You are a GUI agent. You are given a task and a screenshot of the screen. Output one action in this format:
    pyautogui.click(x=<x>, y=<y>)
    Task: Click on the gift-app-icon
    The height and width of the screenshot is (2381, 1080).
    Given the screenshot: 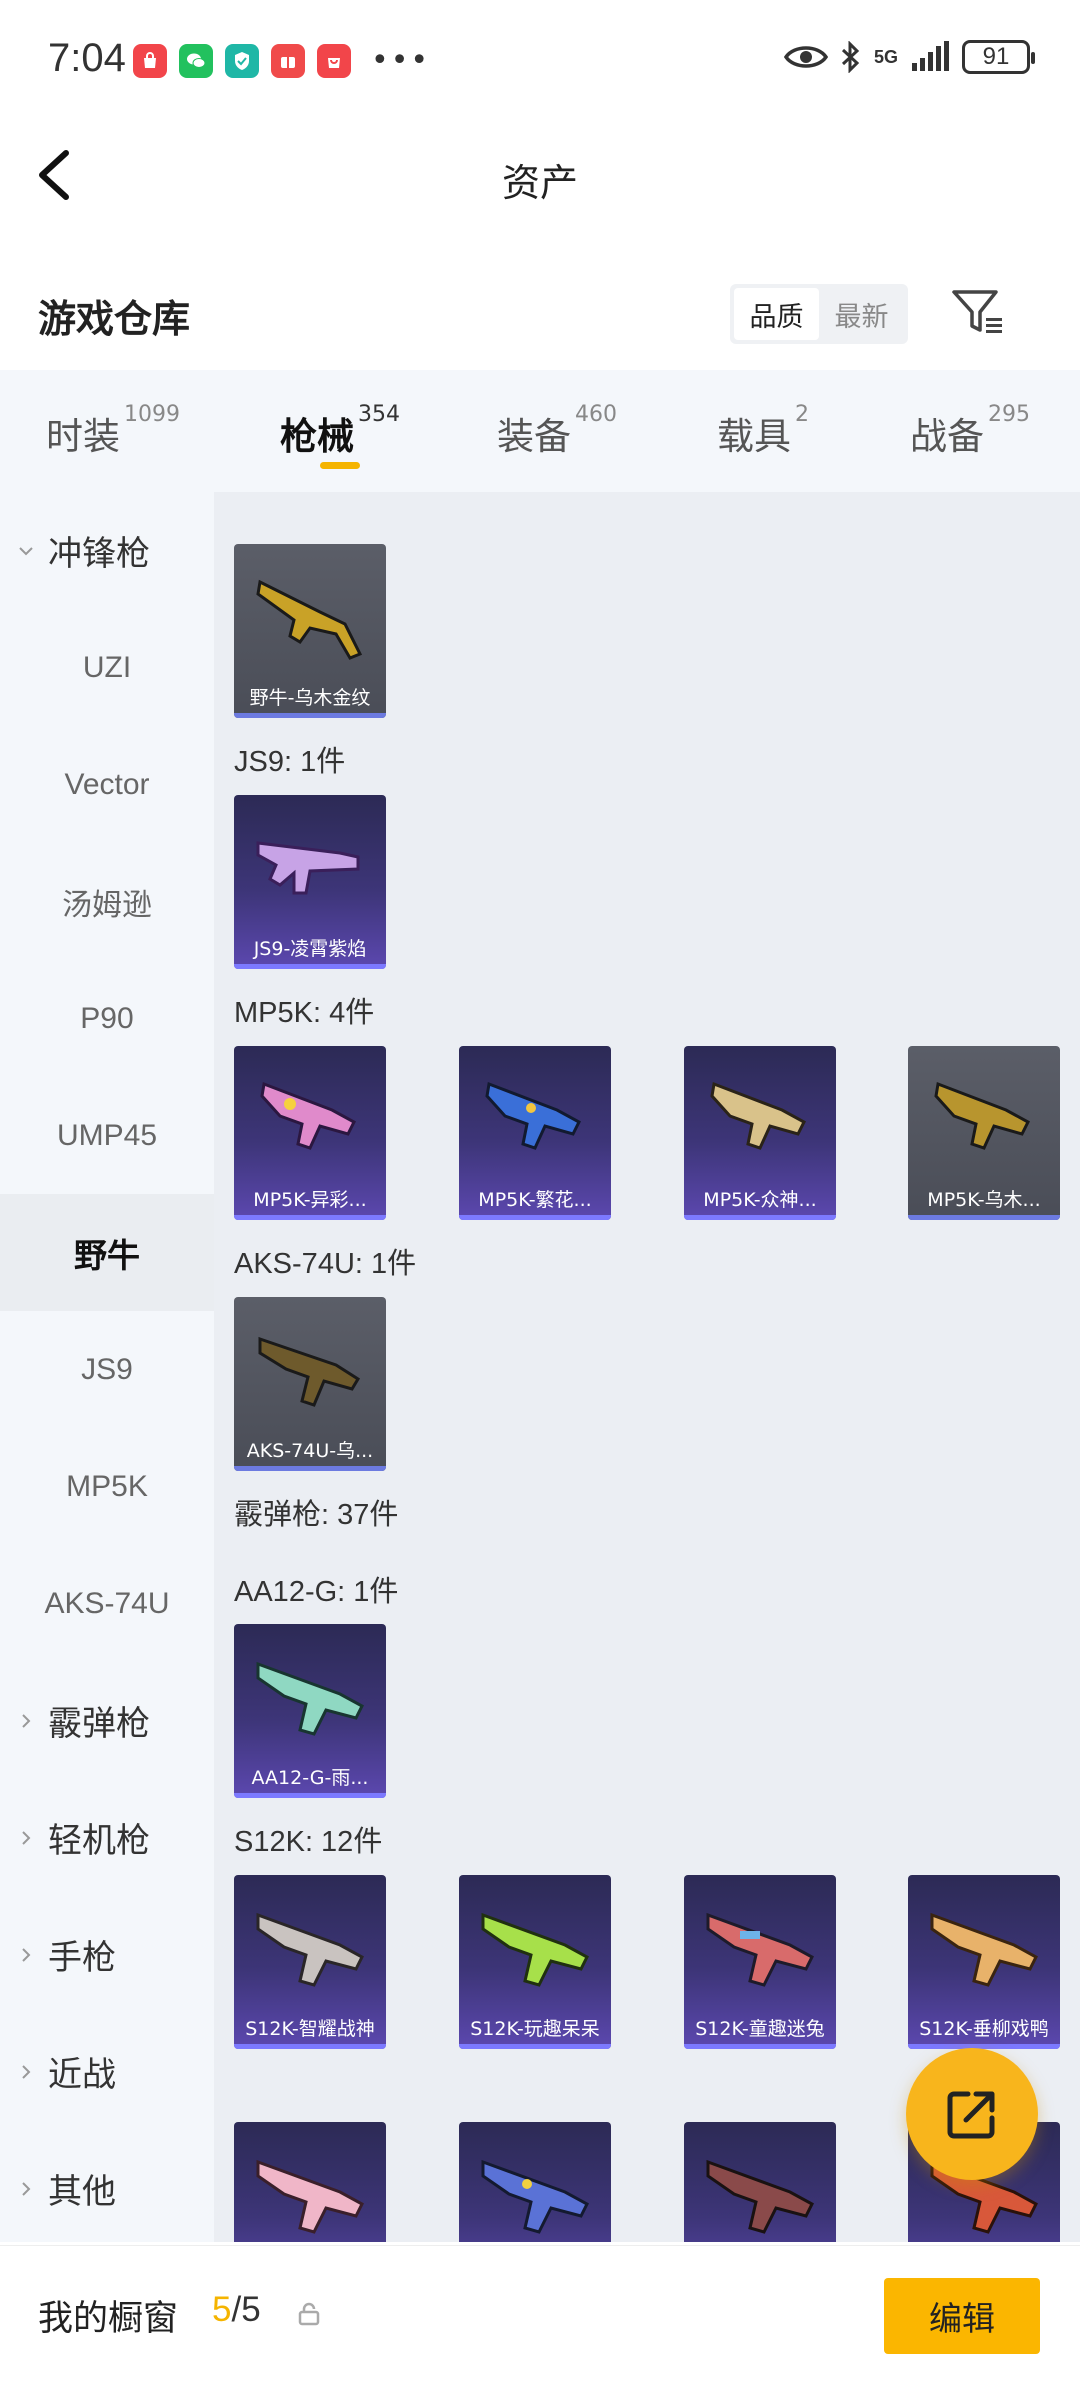 What is the action you would take?
    pyautogui.click(x=288, y=61)
    